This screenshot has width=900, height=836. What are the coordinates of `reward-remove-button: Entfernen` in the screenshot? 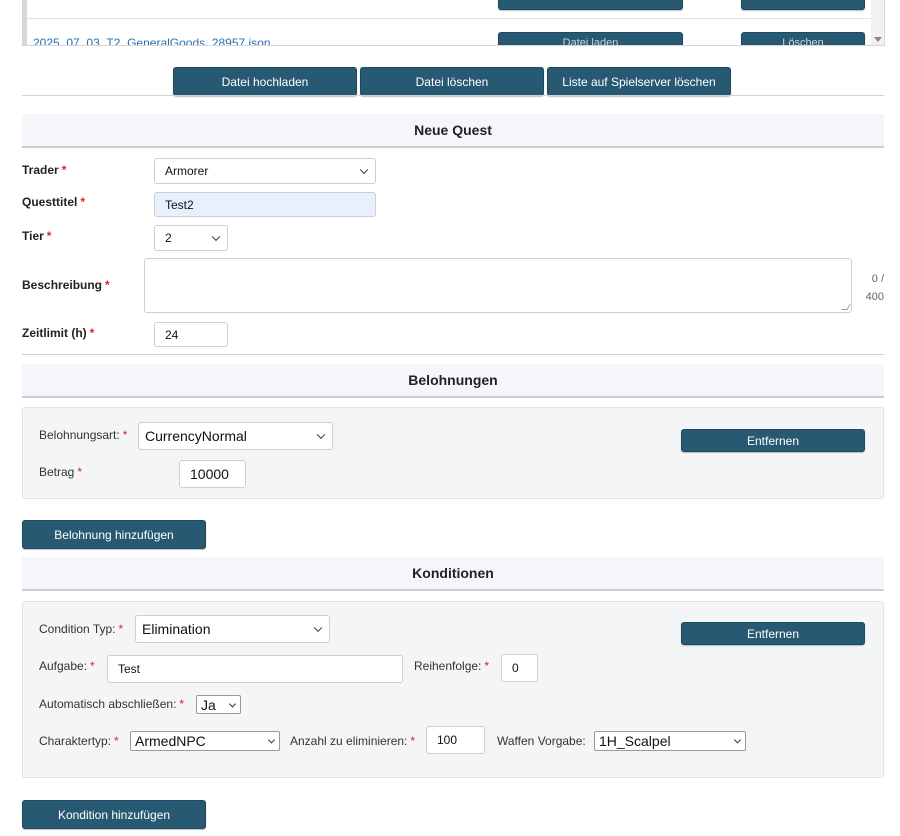 It's located at (773, 440).